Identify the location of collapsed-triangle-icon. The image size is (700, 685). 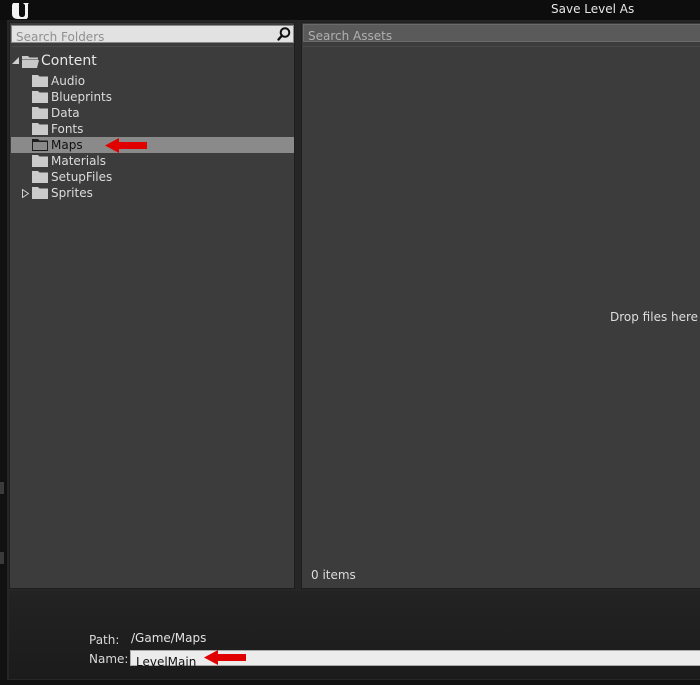
(25, 193).